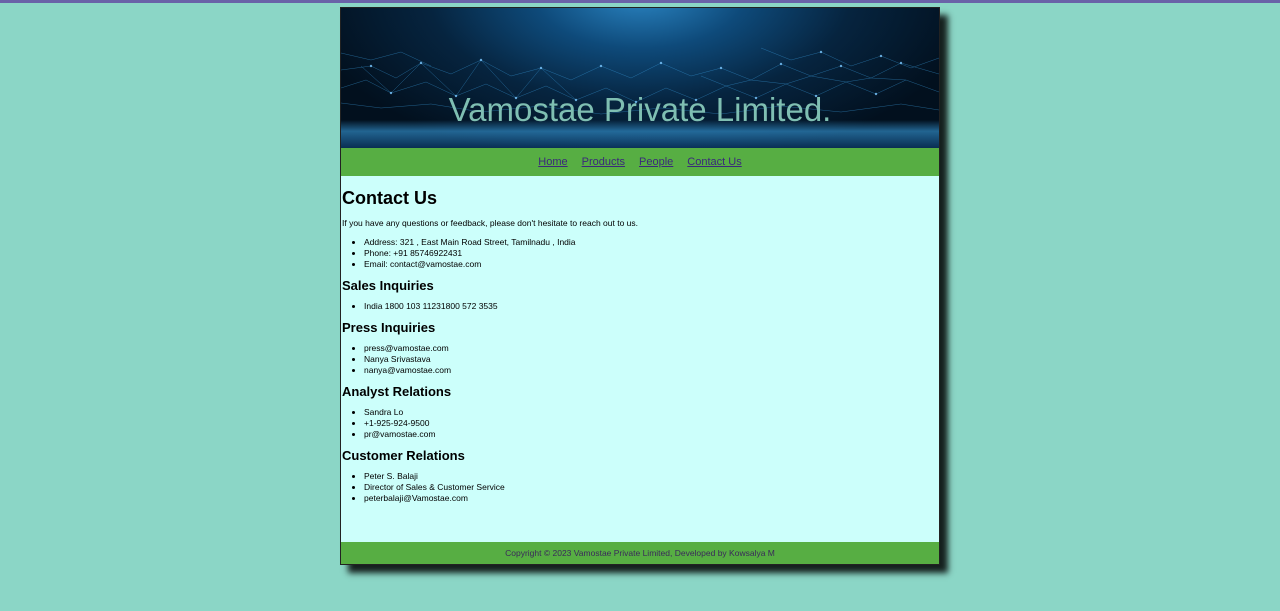  I want to click on header-banner: Vamostae Private Limited., so click(640, 78).